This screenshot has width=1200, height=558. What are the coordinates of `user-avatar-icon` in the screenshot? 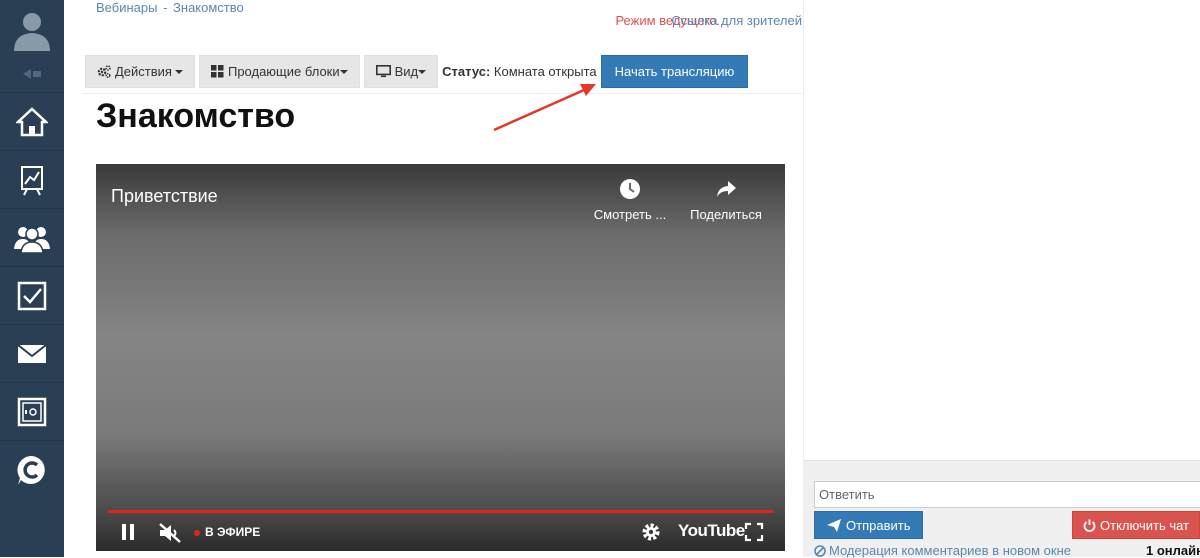 It's located at (32, 32).